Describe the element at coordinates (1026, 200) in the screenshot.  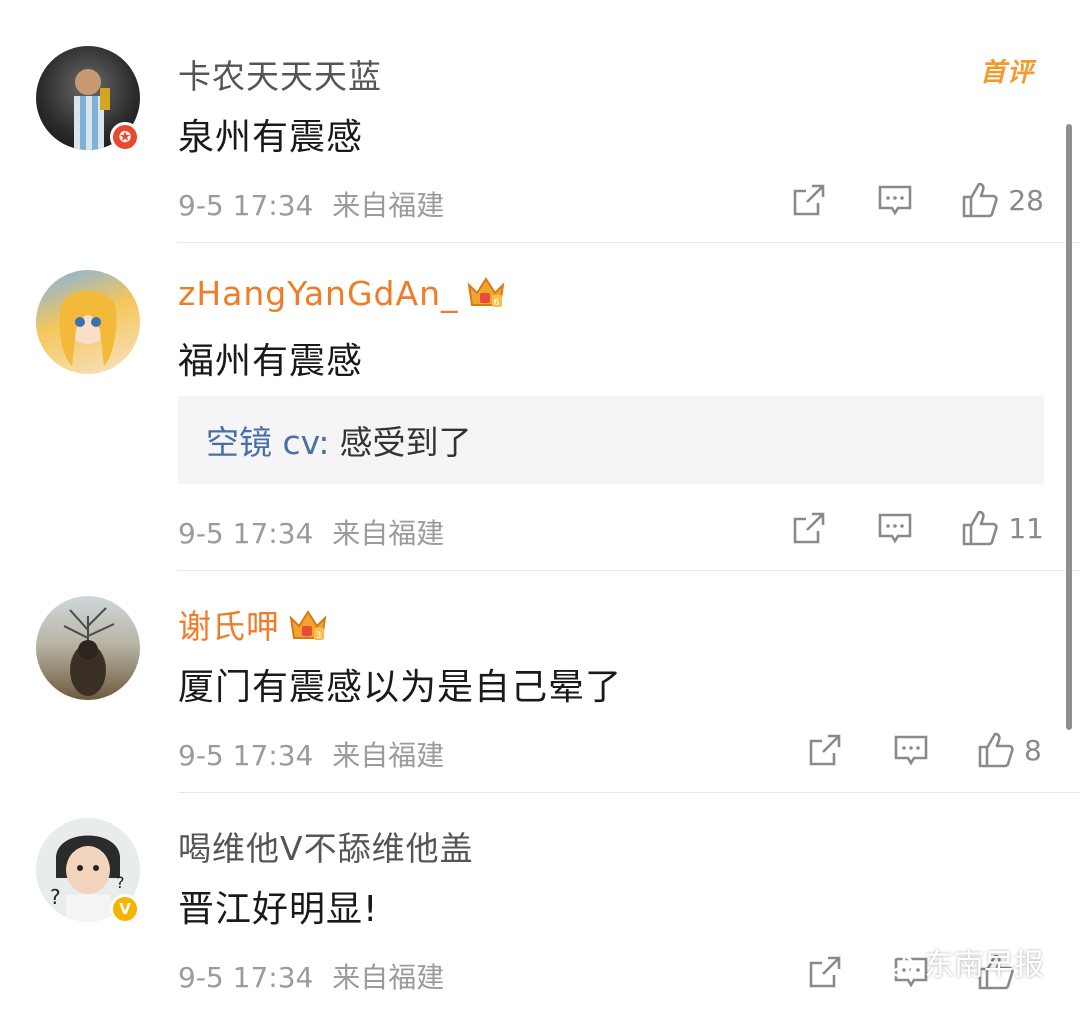
I see `like-count: 28` at that location.